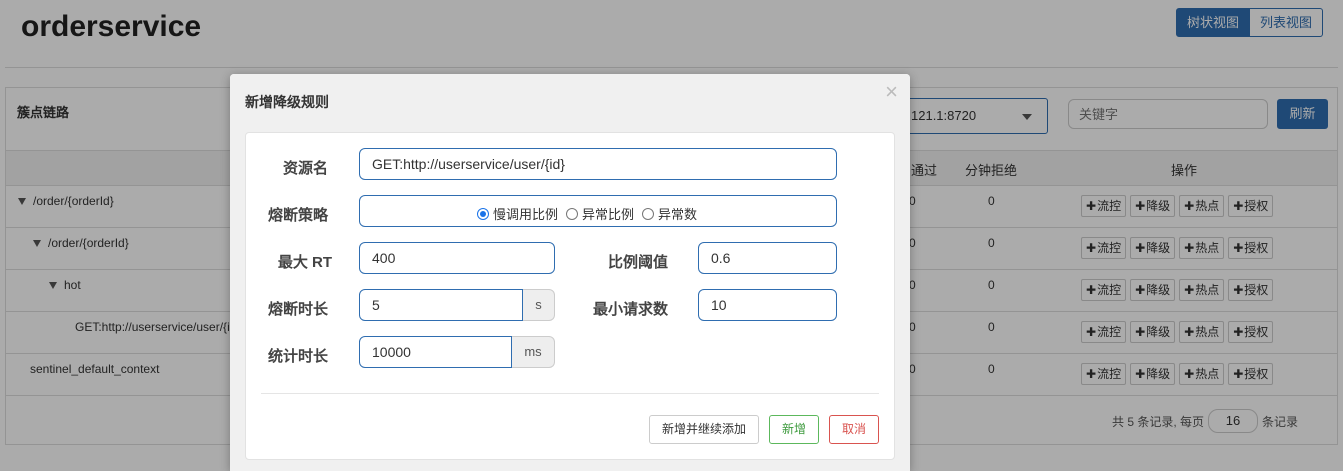  Describe the element at coordinates (630, 309) in the screenshot. I see `min-request-label: 最小请求数` at that location.